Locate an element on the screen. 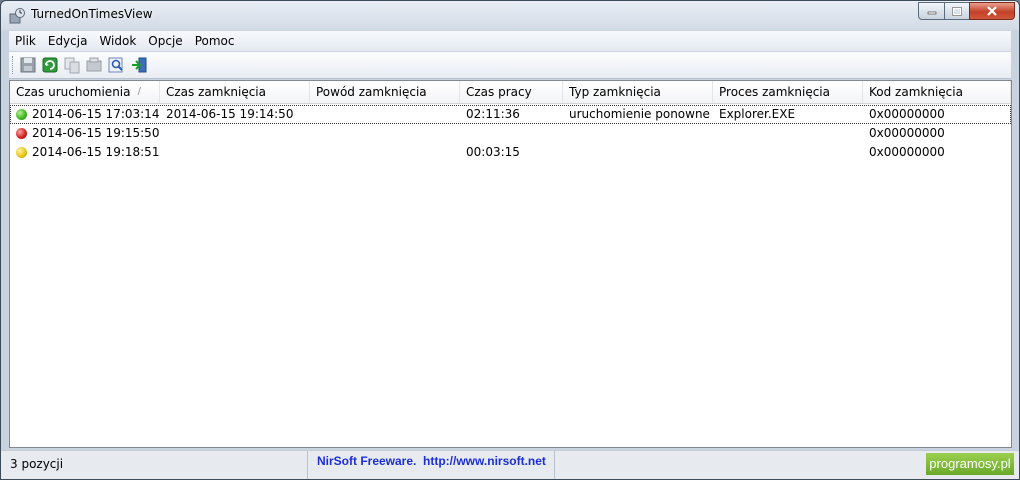 The image size is (1020, 480). close-button is located at coordinates (992, 11).